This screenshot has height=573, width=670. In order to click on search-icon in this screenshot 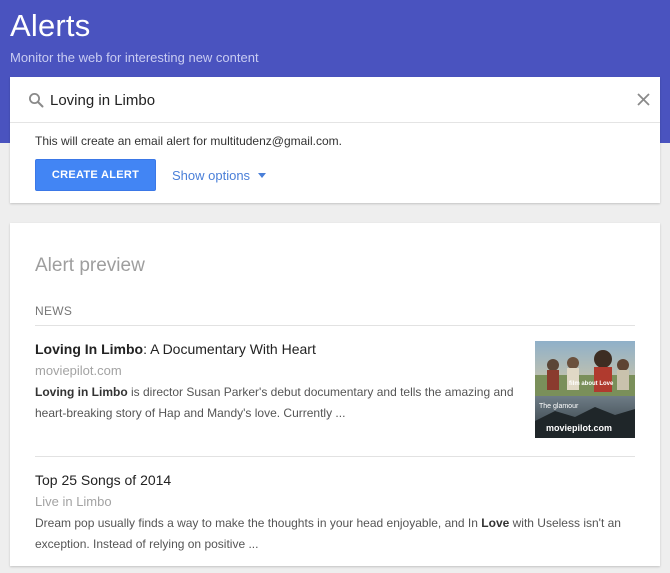, I will do `click(36, 100)`.